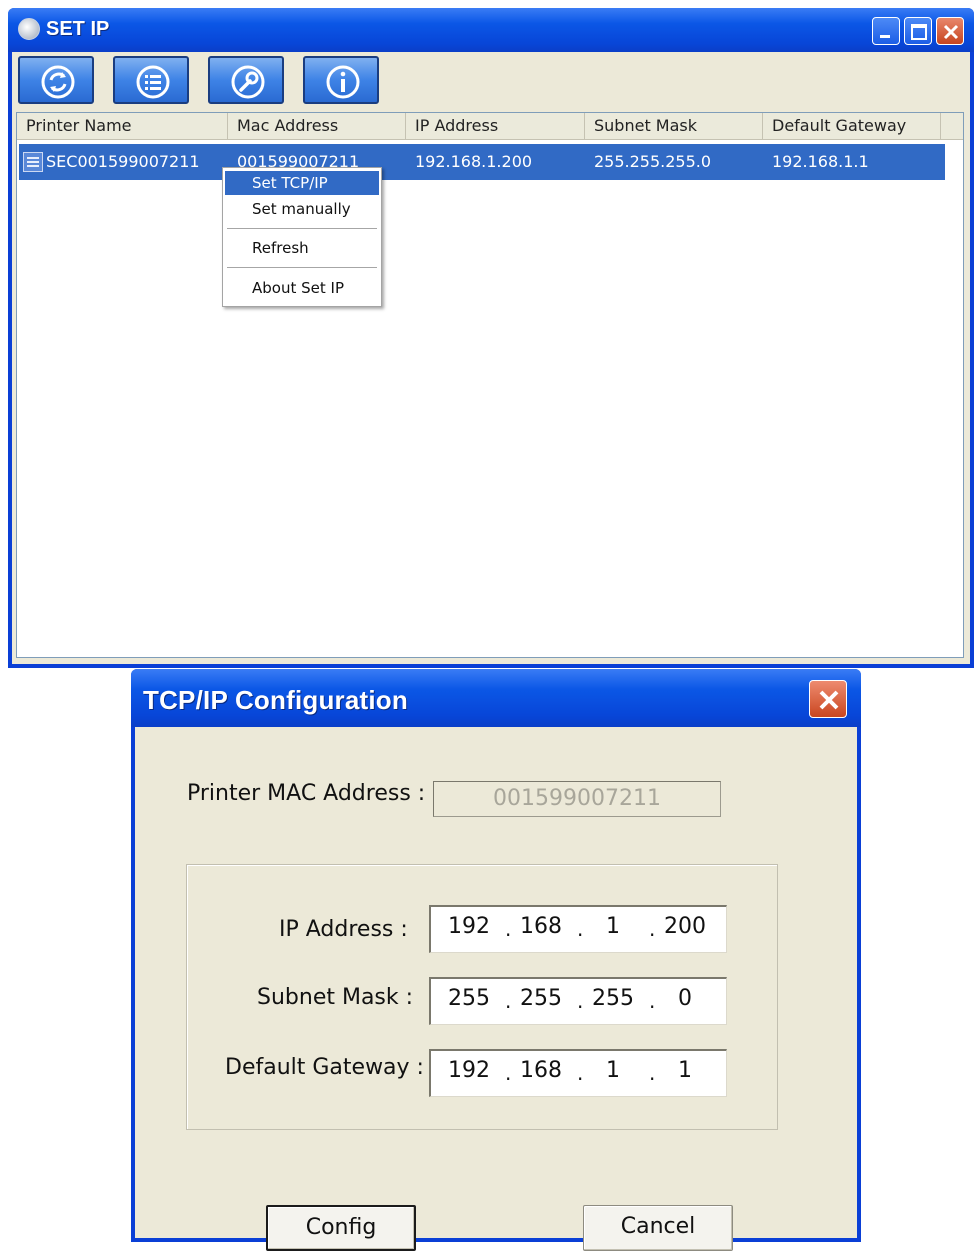  What do you see at coordinates (653, 161) in the screenshot?
I see `cell-subnet-mask: 255.255.255.0` at bounding box center [653, 161].